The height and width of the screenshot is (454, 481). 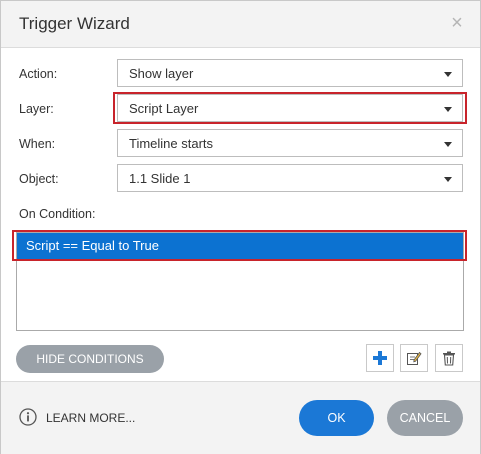 I want to click on close-icon: ×, so click(x=457, y=23).